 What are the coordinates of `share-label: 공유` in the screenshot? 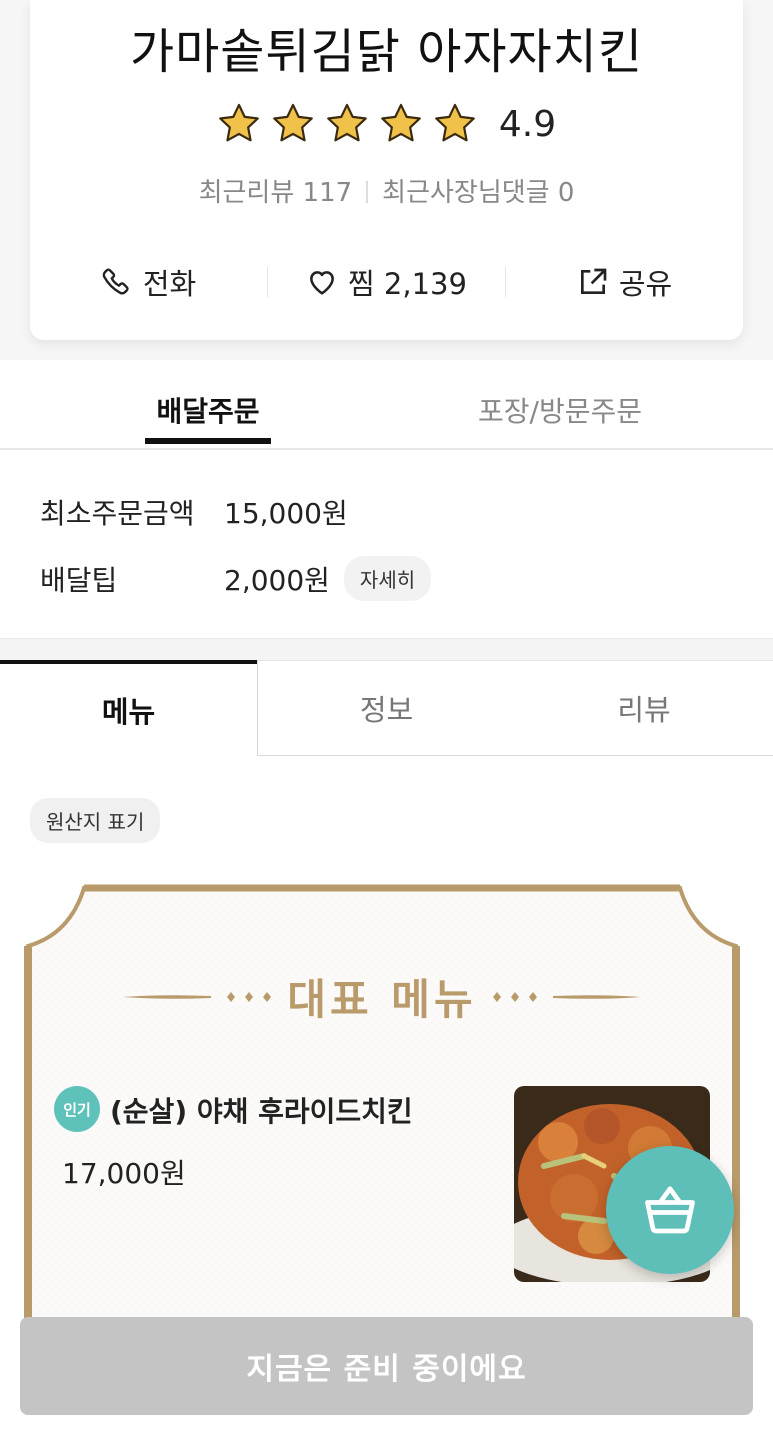 It's located at (645, 284).